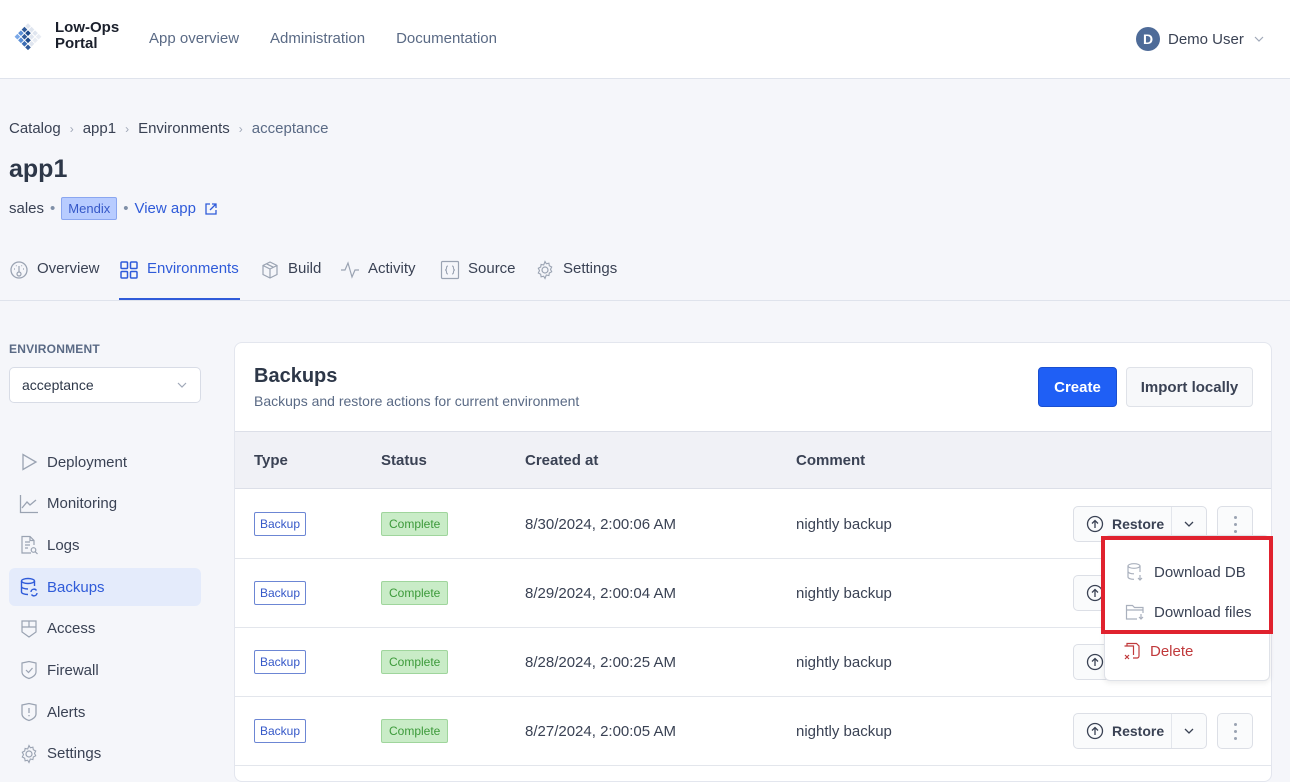 Image resolution: width=1290 pixels, height=782 pixels. What do you see at coordinates (89, 208) in the screenshot?
I see `platform-badge: Mendix` at bounding box center [89, 208].